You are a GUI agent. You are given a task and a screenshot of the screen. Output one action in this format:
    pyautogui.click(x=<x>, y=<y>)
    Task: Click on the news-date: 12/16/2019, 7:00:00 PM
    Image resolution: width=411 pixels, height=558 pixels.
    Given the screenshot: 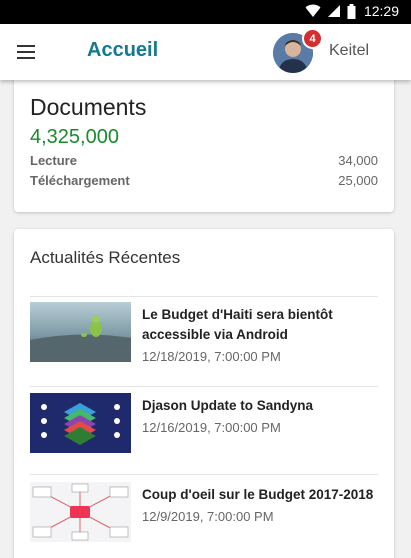 What is the action you would take?
    pyautogui.click(x=211, y=427)
    